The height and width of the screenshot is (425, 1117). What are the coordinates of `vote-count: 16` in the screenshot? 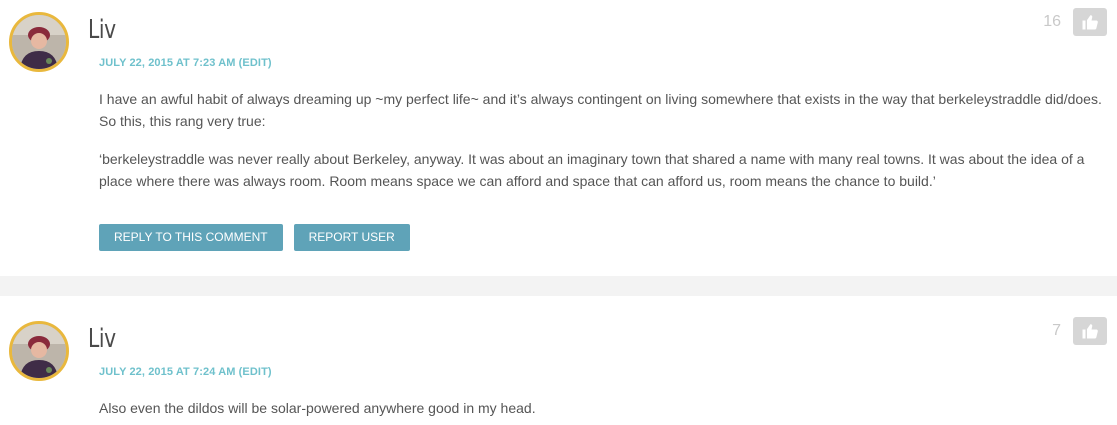 It's located at (1052, 21).